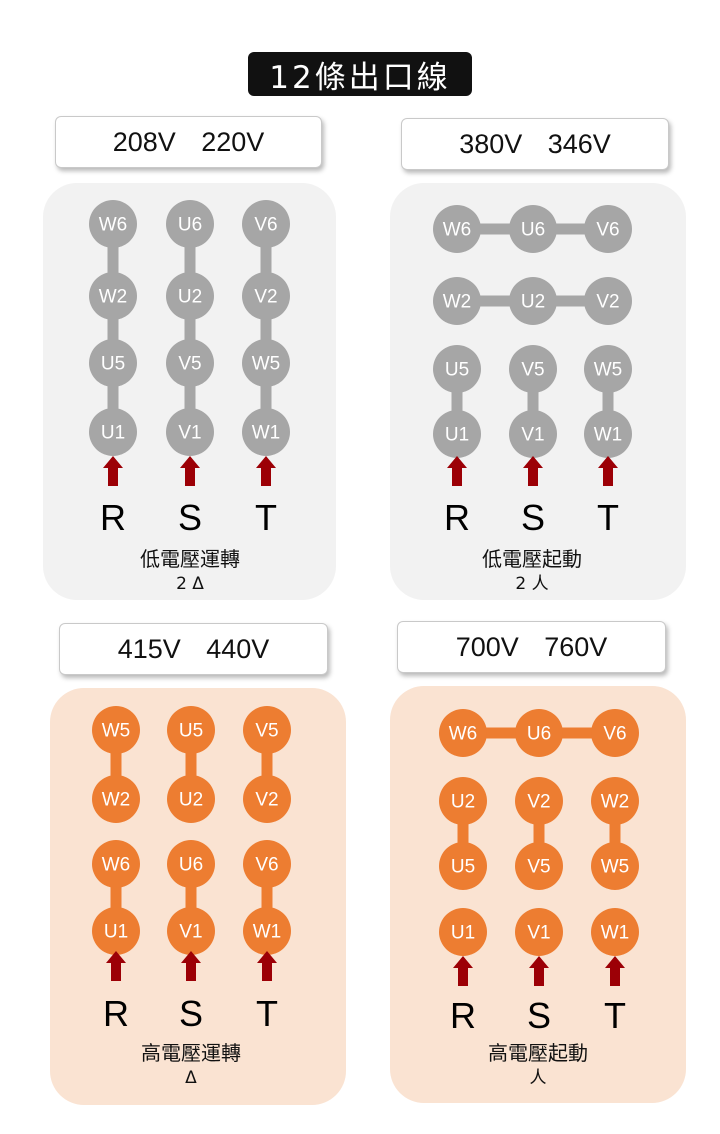  Describe the element at coordinates (532, 571) in the screenshot. I see `mode-label-tr: 低電壓起動 2 人` at that location.